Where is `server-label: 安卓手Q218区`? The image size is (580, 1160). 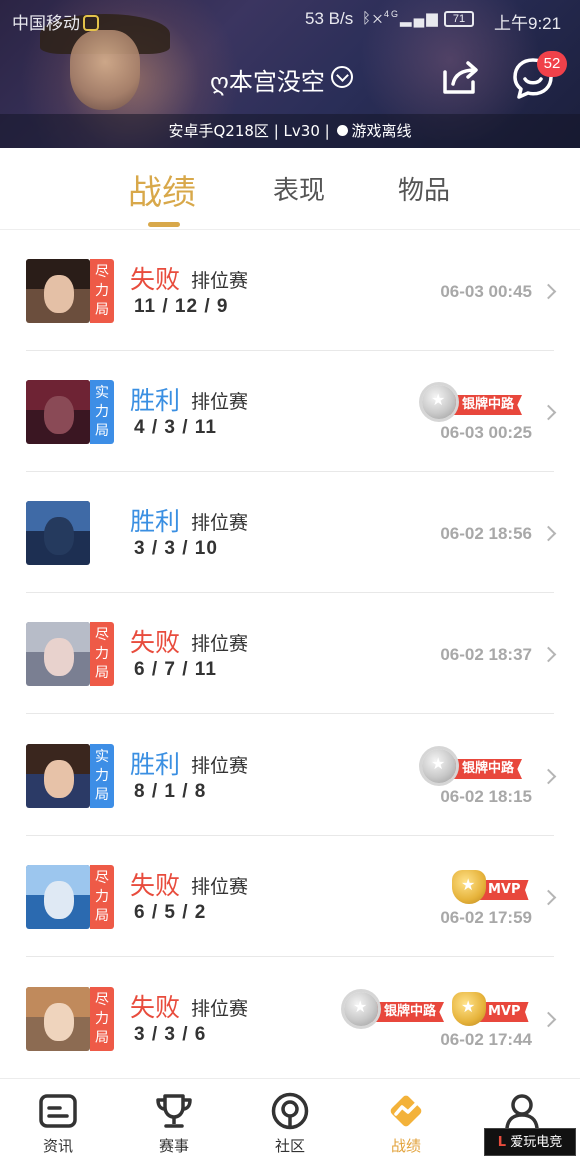
server-label: 安卓手Q218区 is located at coordinates (218, 131).